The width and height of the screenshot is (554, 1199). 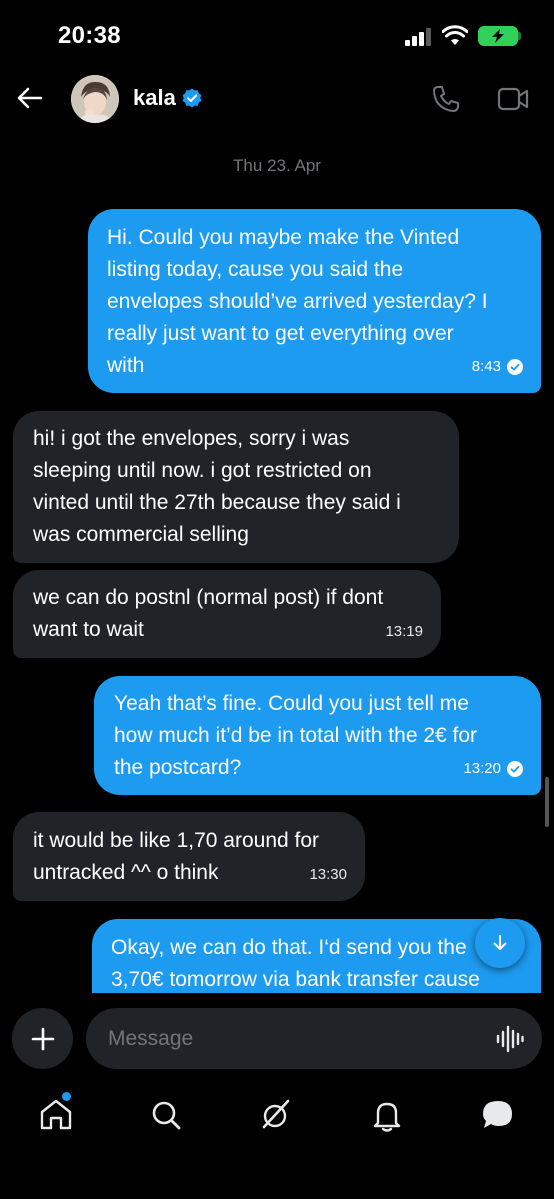 I want to click on battery-icon, so click(x=498, y=36).